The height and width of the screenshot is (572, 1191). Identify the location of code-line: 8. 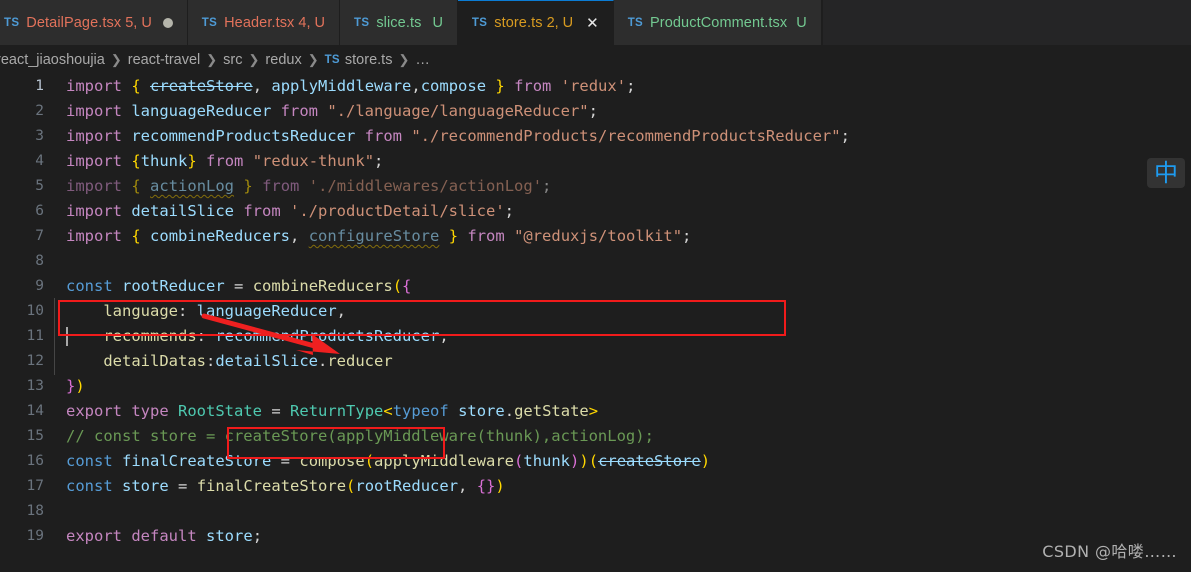
(595, 261).